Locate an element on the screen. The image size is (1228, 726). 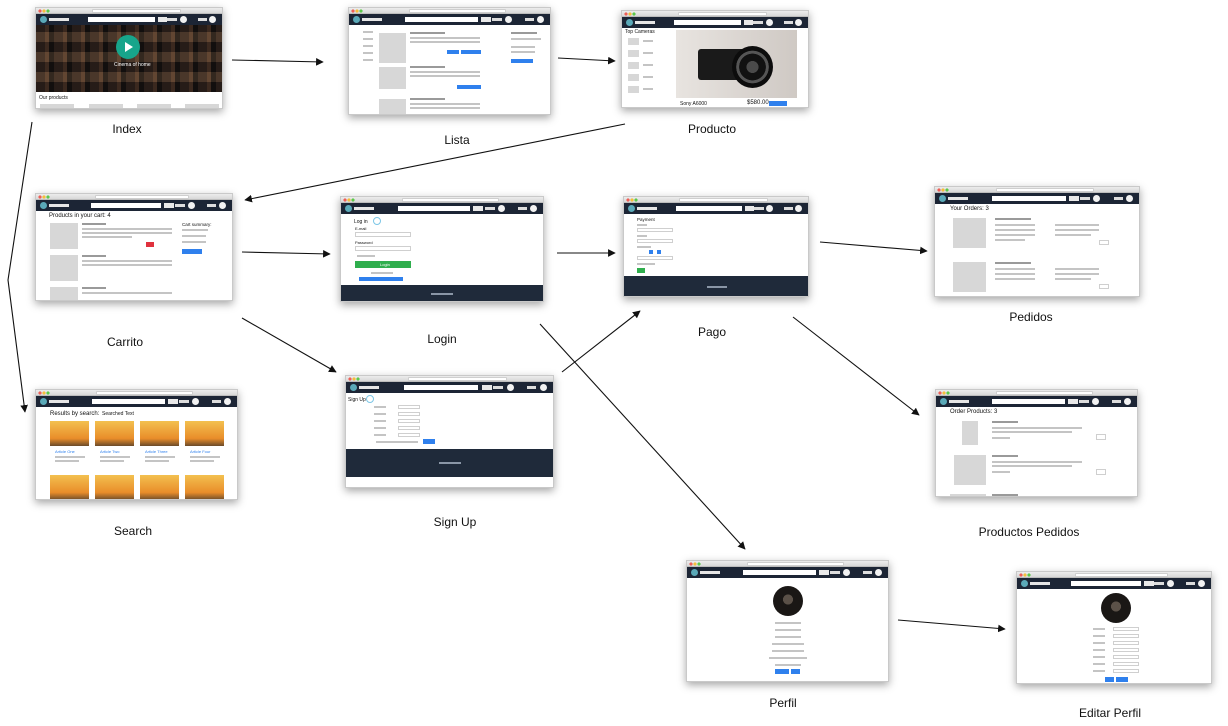
window-perfil is located at coordinates (787, 621).